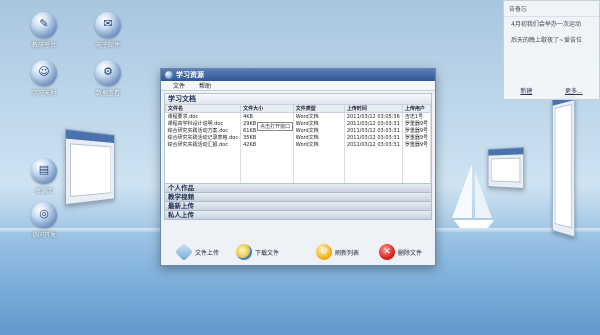 The image size is (600, 335). What do you see at coordinates (44, 23) in the screenshot?
I see `pen-icon: ✎` at bounding box center [44, 23].